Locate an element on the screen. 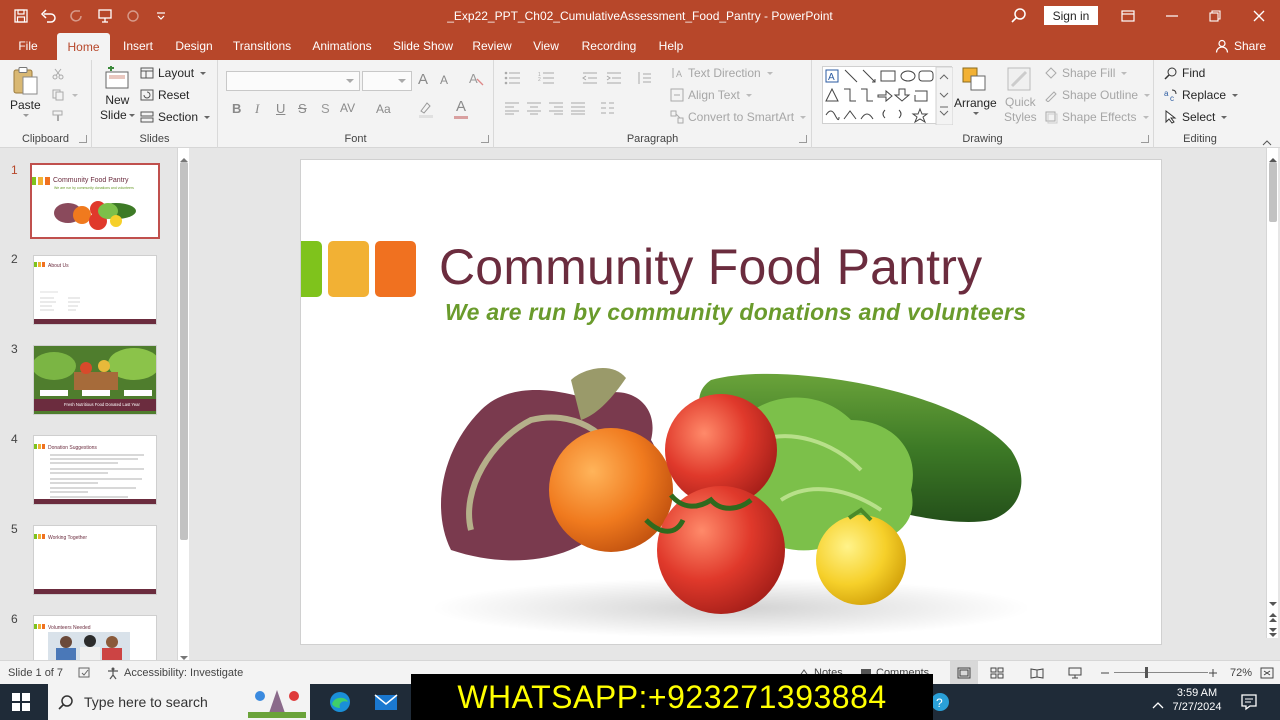  align-left-icon is located at coordinates (512, 108).